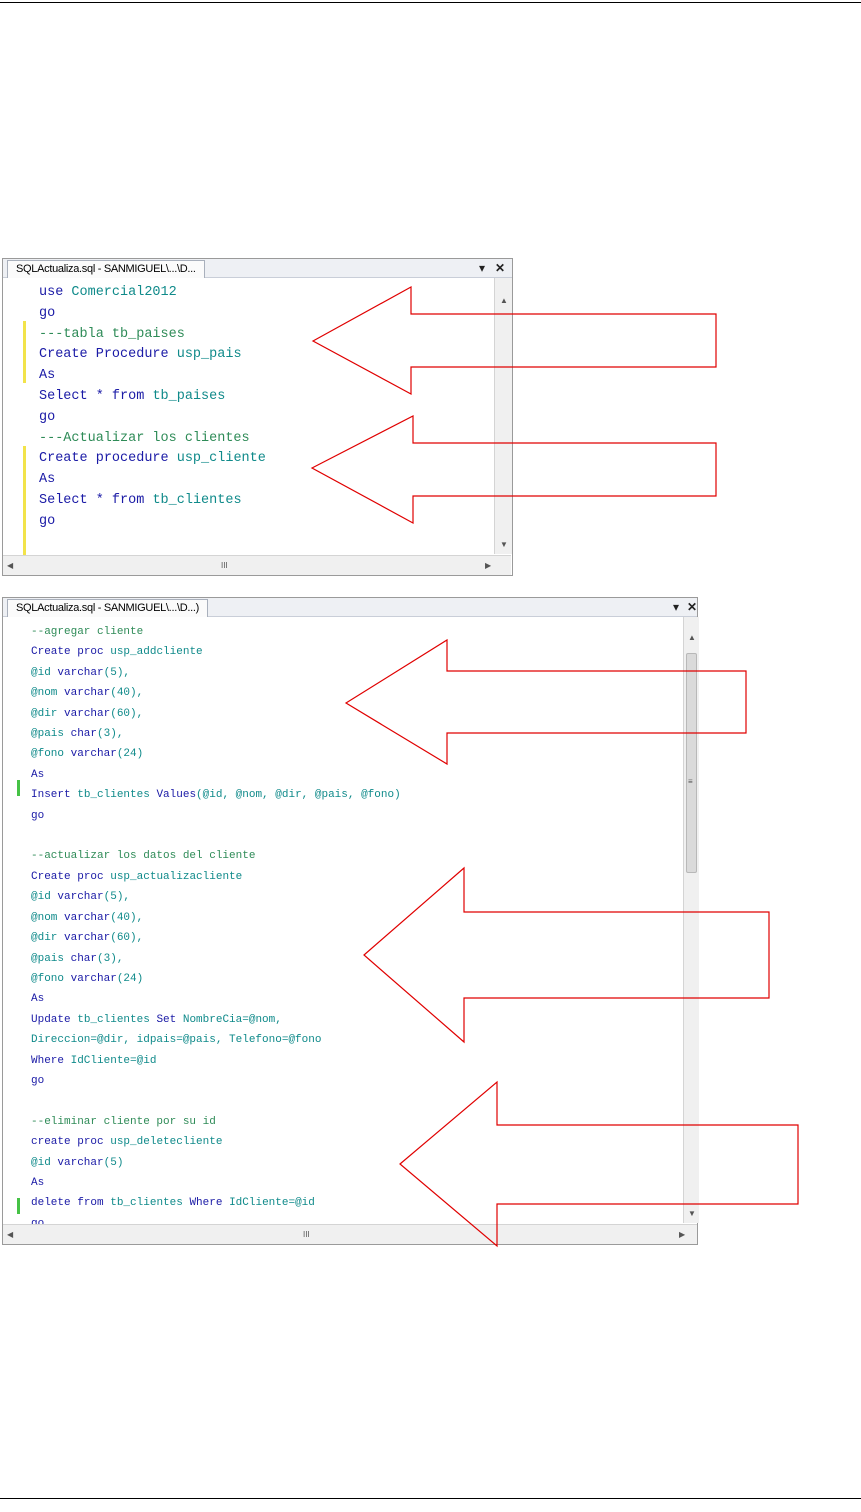 This screenshot has height=1512, width=861. What do you see at coordinates (216, 632) in the screenshot?
I see `code-line: --agregar cliente` at bounding box center [216, 632].